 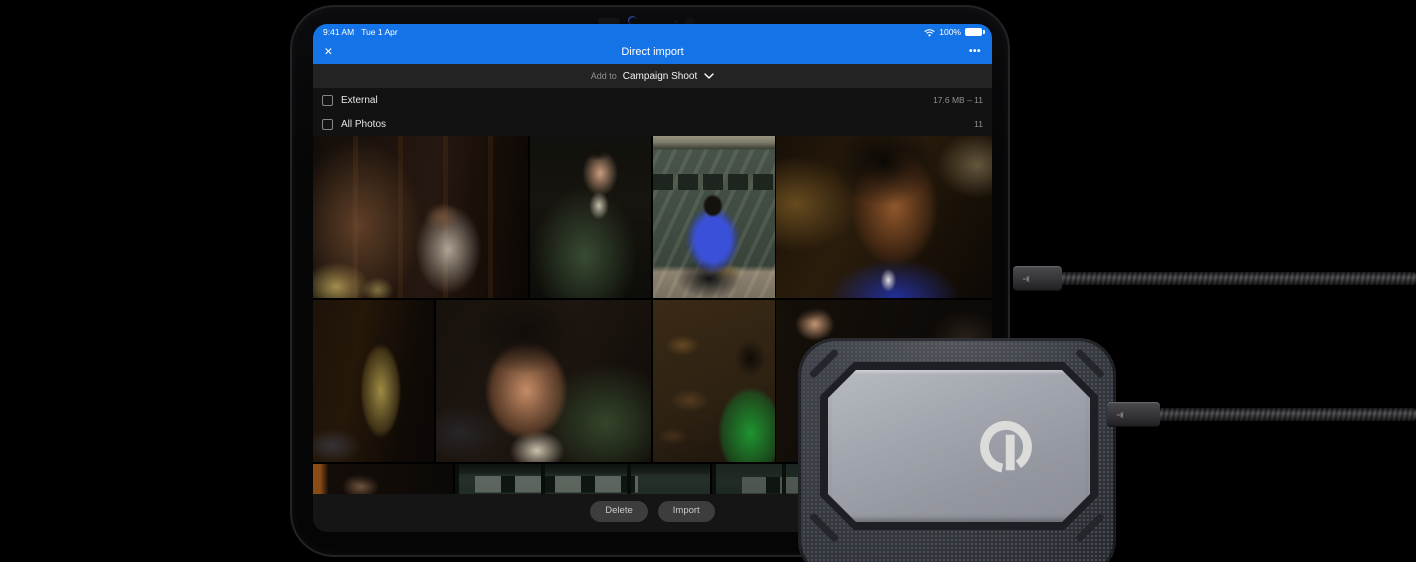 I want to click on external-checkbox, so click(x=327, y=100).